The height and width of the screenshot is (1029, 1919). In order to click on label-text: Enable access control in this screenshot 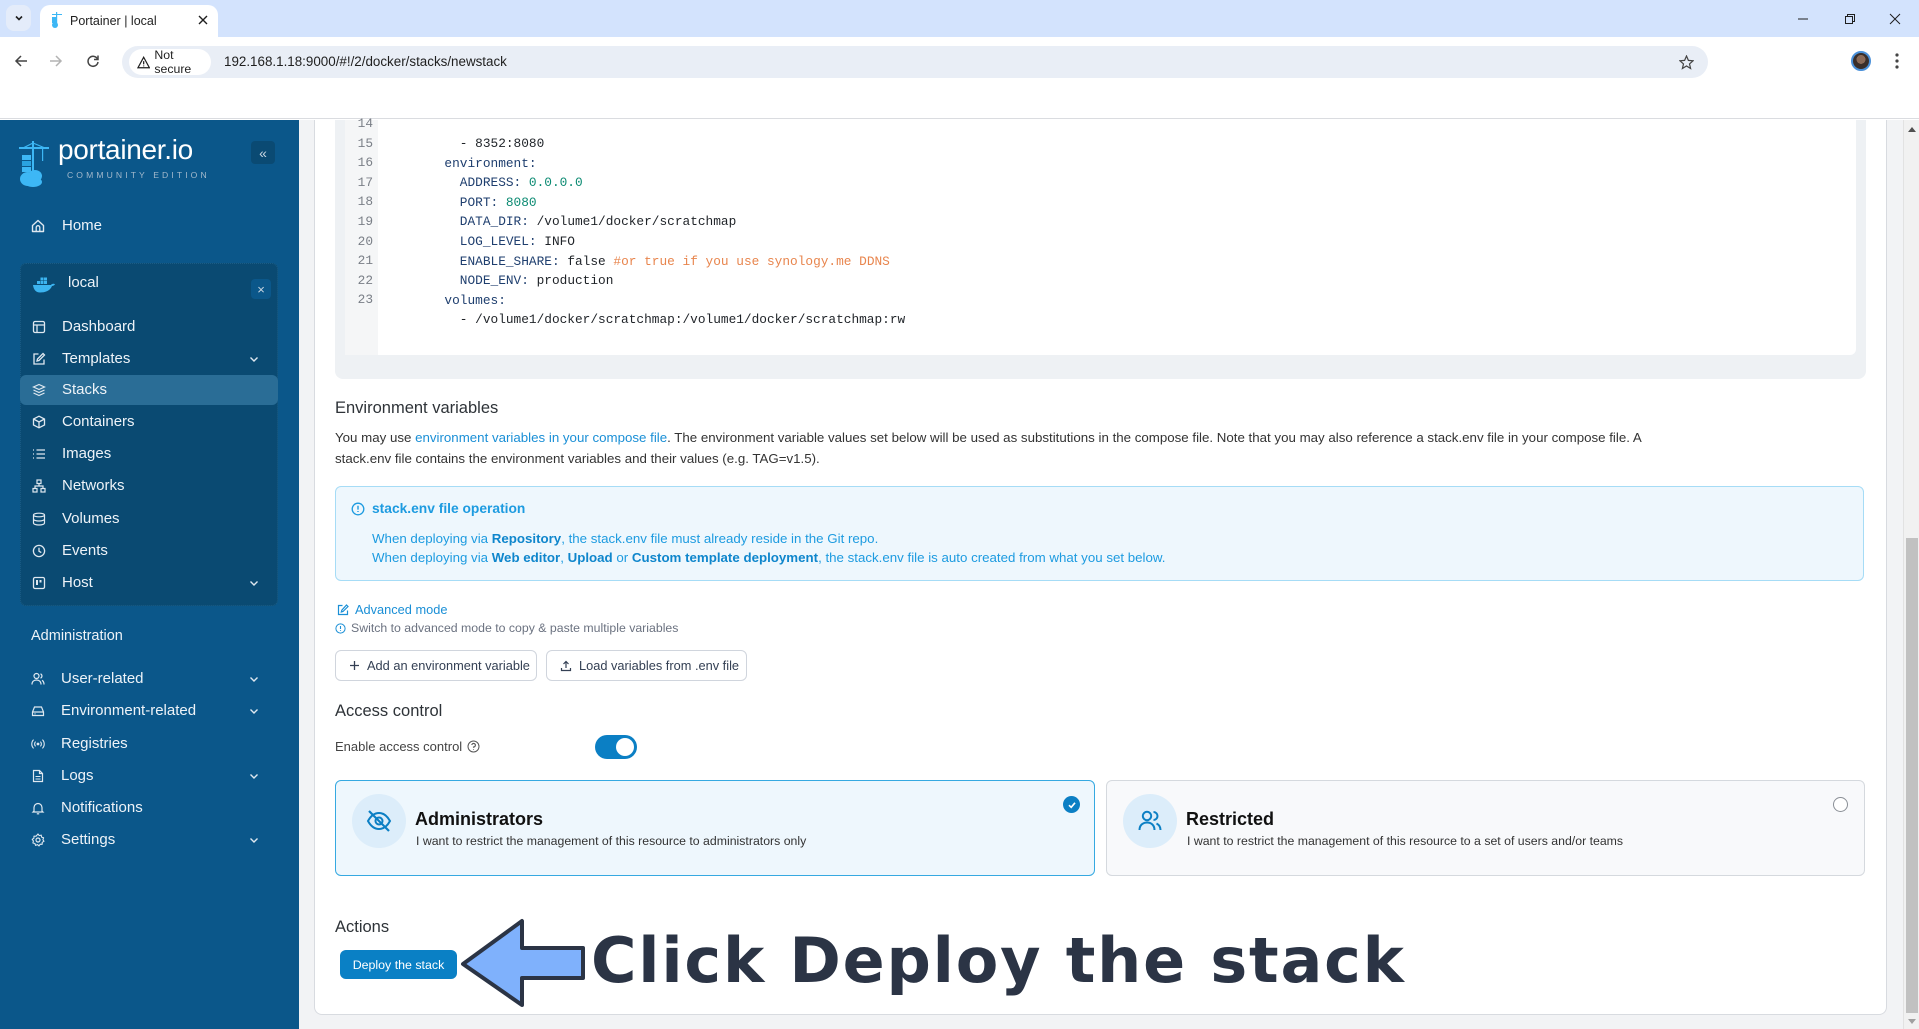, I will do `click(399, 746)`.